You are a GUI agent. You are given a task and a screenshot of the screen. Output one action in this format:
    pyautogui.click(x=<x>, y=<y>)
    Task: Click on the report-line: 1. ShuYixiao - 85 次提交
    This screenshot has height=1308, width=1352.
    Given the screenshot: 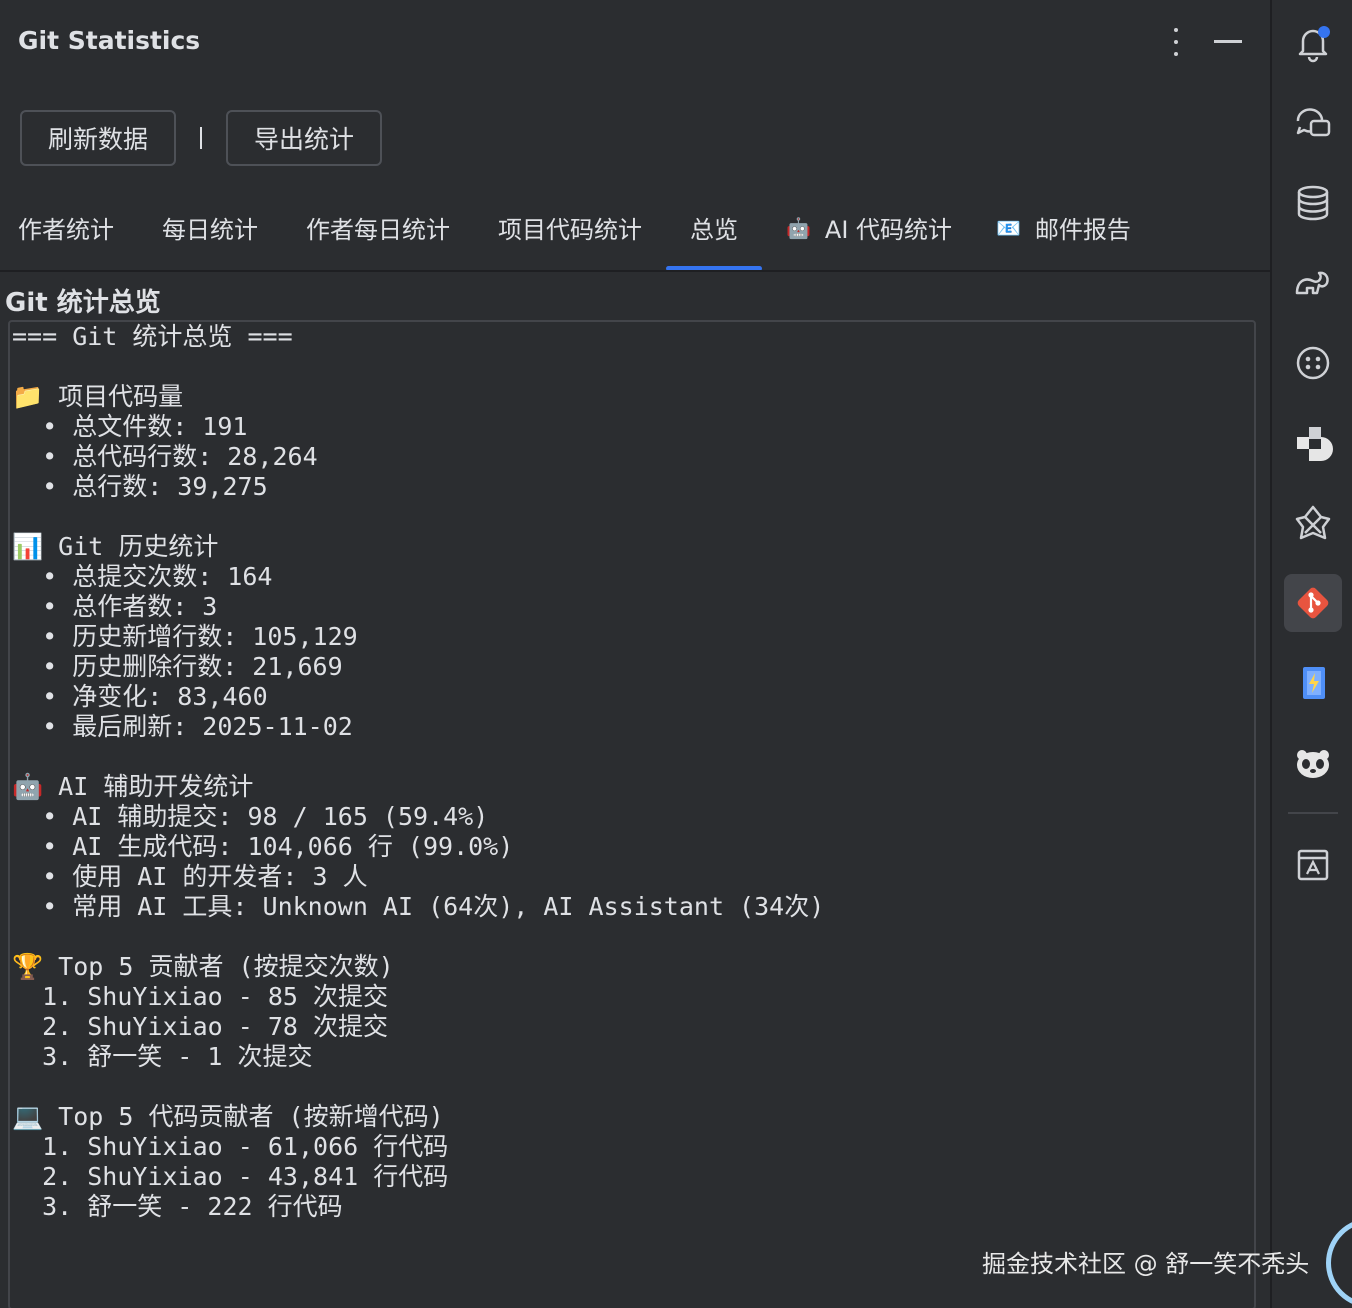 What is the action you would take?
    pyautogui.click(x=200, y=996)
    